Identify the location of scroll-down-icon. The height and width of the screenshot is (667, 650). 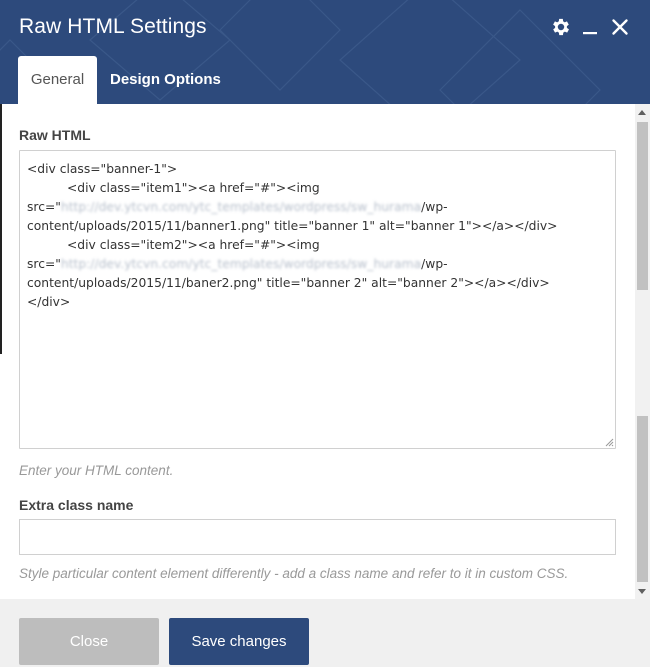
(642, 591).